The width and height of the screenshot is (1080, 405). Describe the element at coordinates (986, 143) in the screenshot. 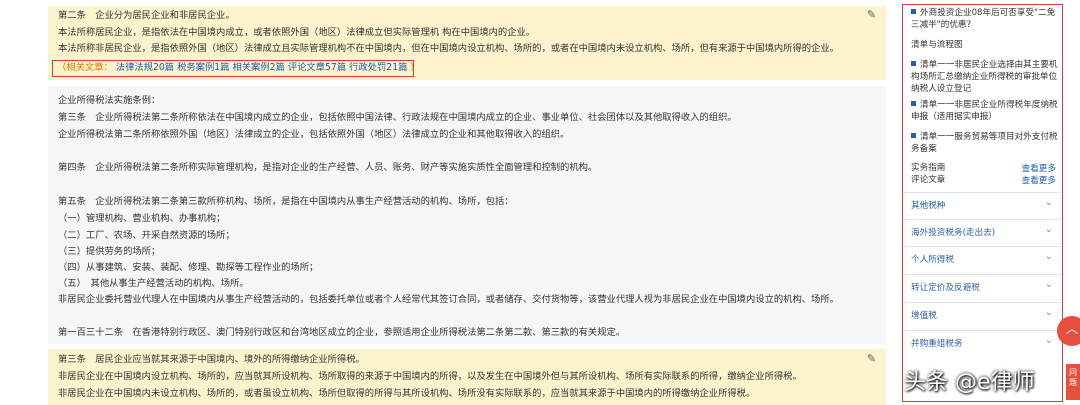

I see `sidebar-list-item: 清单一一服务贸易等项目对外支付税务备案` at that location.